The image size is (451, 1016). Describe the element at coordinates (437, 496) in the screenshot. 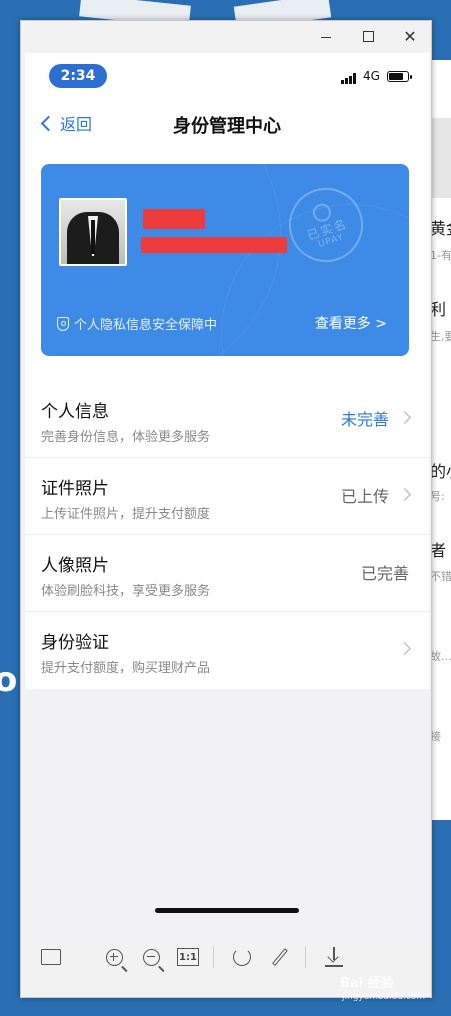

I see `background-text: 号:` at that location.